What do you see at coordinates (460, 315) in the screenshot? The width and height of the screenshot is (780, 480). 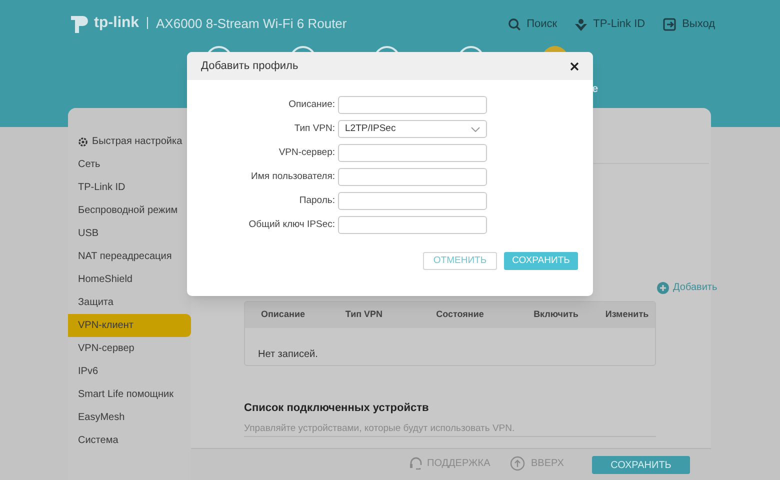 I see `column-header: Состояние` at bounding box center [460, 315].